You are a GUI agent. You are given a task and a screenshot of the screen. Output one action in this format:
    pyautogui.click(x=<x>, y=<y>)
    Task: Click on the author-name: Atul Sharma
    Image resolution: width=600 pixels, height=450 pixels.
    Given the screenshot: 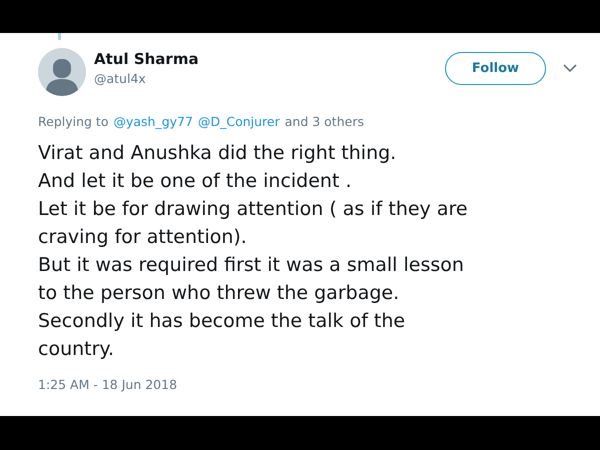 What is the action you would take?
    pyautogui.click(x=147, y=59)
    